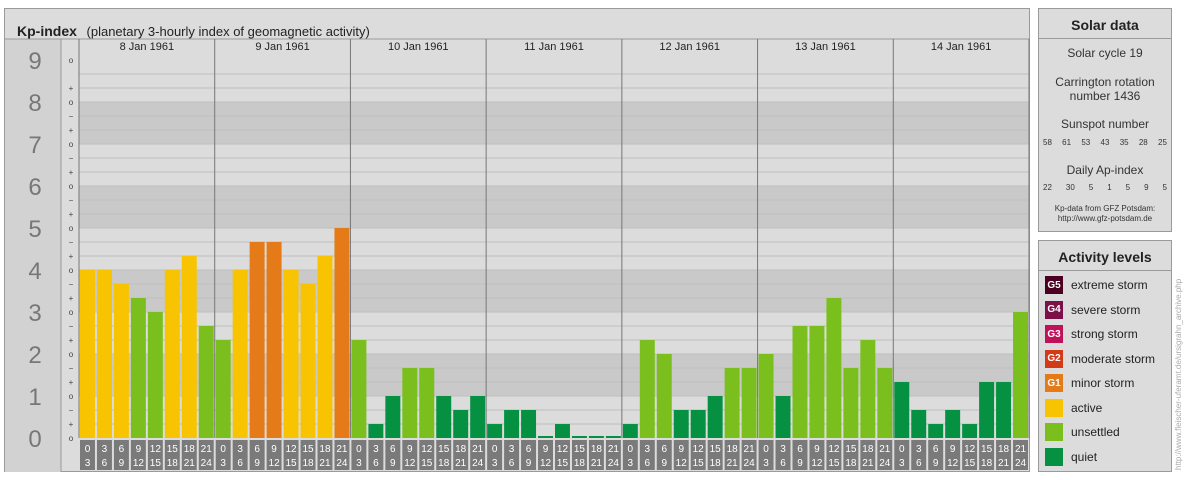 This screenshot has height=480, width=1184. What do you see at coordinates (1164, 187) in the screenshot?
I see `ap-index-value: 5` at bounding box center [1164, 187].